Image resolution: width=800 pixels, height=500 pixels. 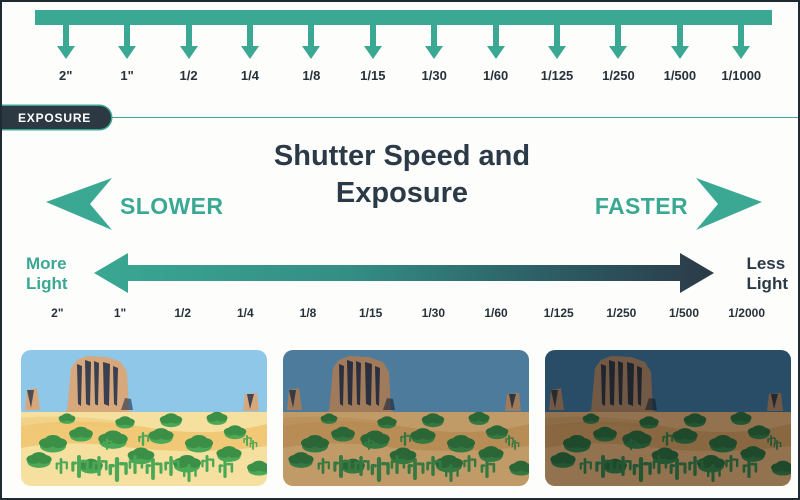 I want to click on scale-tick: 1/15, so click(x=372, y=54).